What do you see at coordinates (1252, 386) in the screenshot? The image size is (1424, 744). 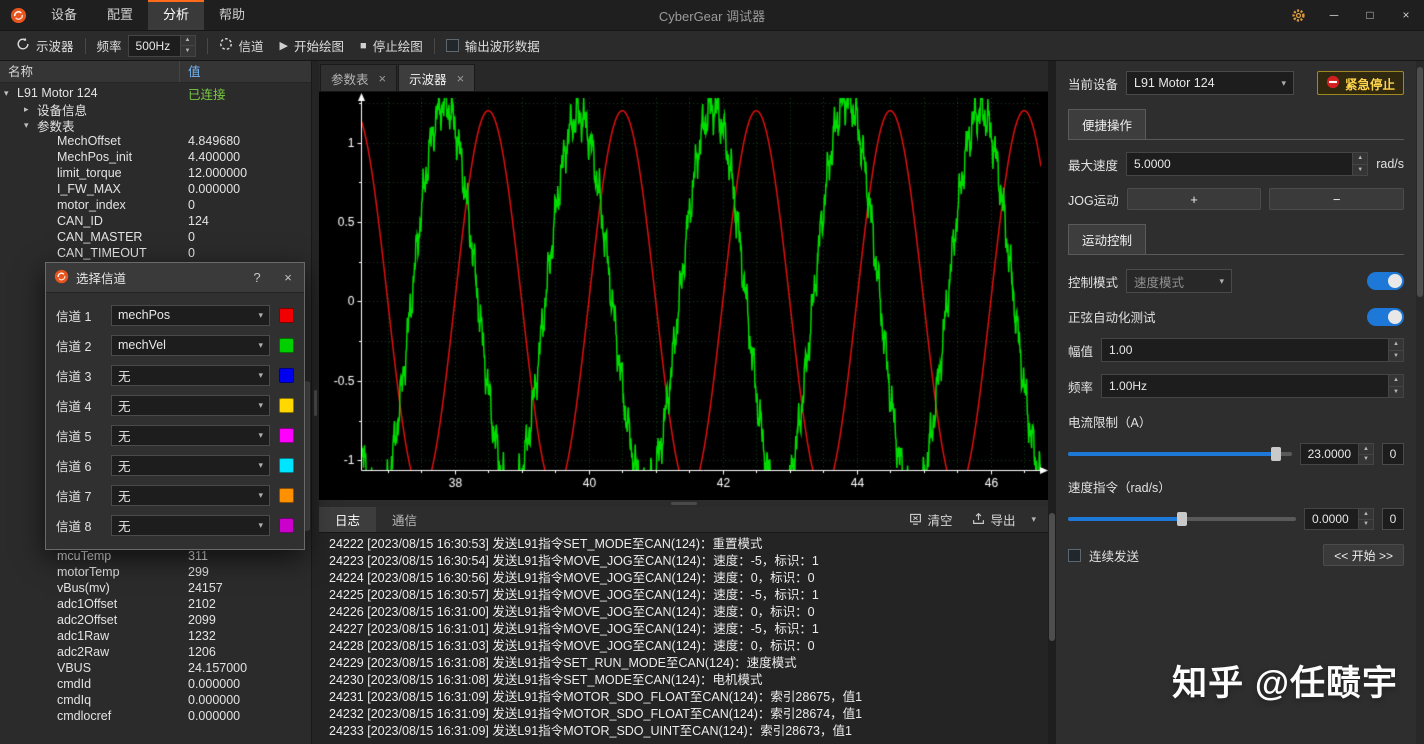 I see `sine-frequency-spinbox: 1.00Hz ▲ ▼` at bounding box center [1252, 386].